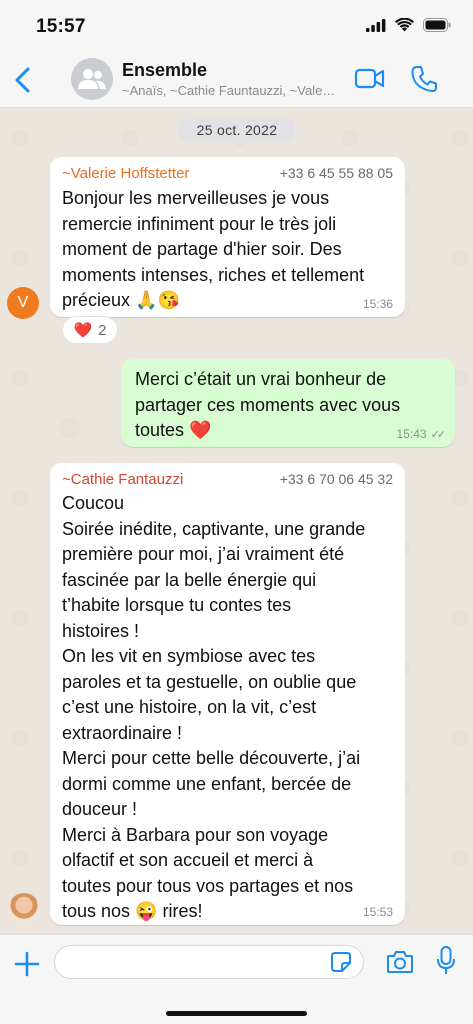  Describe the element at coordinates (377, 304) in the screenshot. I see `message-time: 15:36` at that location.